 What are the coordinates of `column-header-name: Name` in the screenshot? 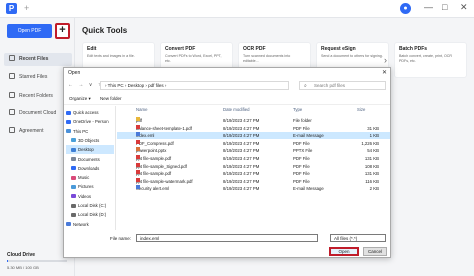 It's located at (141, 109).